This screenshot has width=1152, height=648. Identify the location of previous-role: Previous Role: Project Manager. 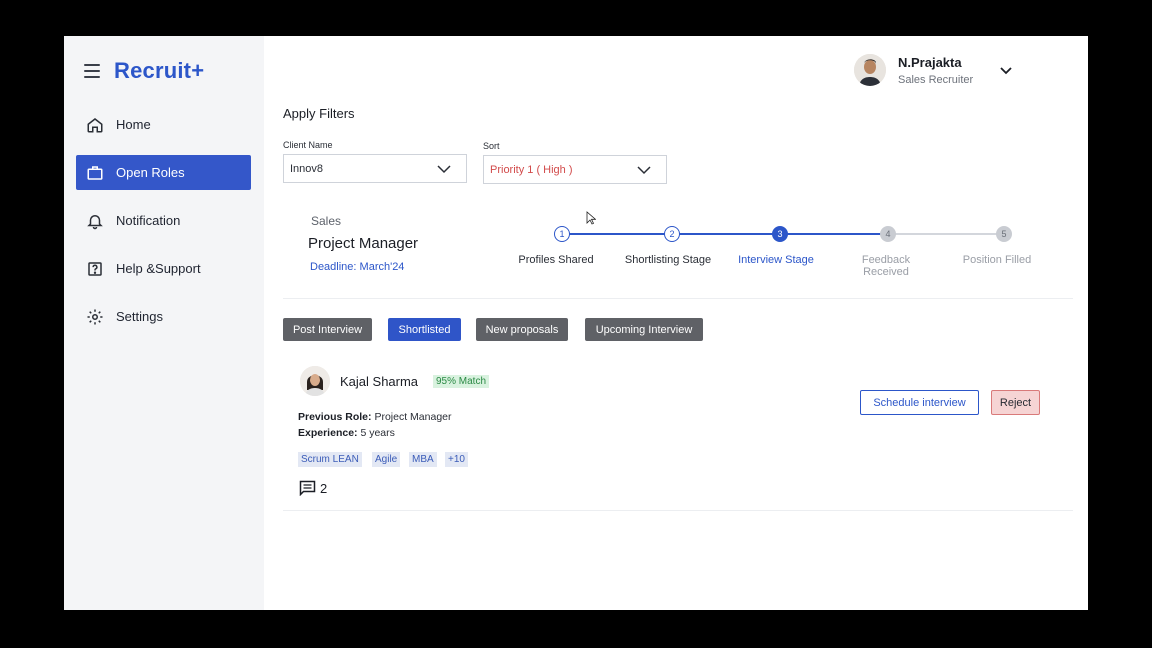
(375, 417).